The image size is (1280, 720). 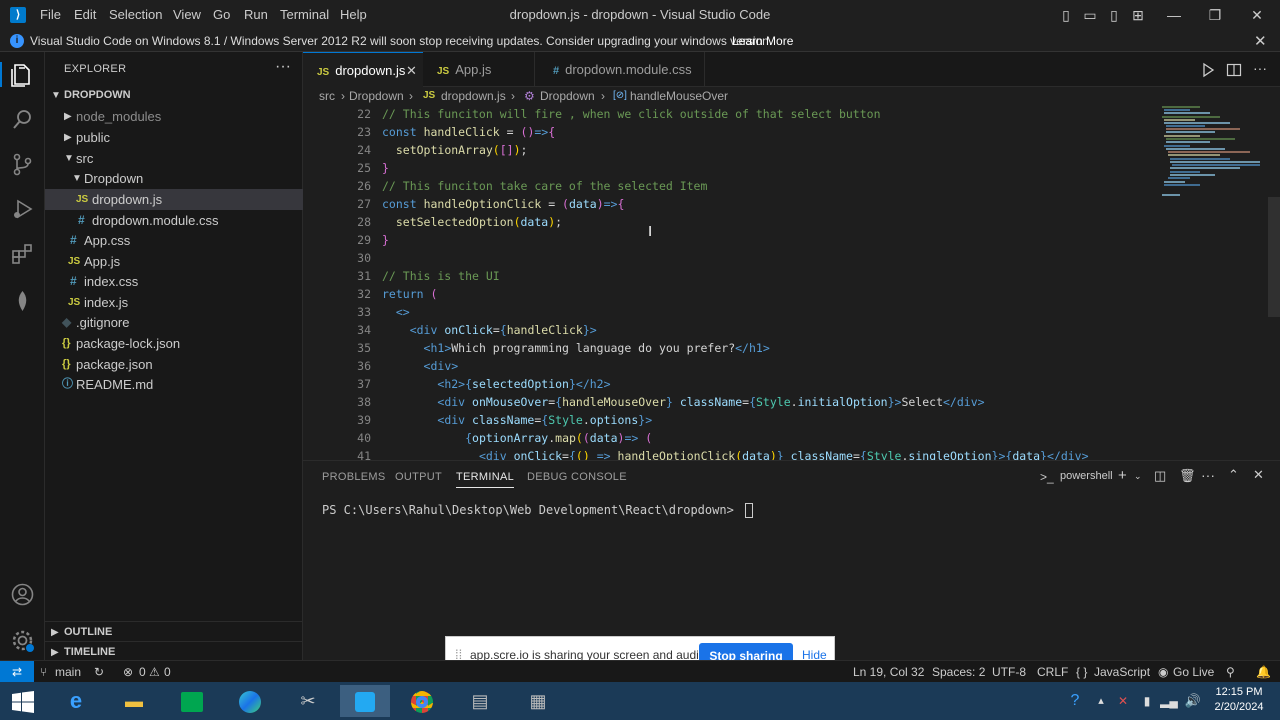 What do you see at coordinates (479, 69) in the screenshot?
I see `tab-app-js: JS App.js` at bounding box center [479, 69].